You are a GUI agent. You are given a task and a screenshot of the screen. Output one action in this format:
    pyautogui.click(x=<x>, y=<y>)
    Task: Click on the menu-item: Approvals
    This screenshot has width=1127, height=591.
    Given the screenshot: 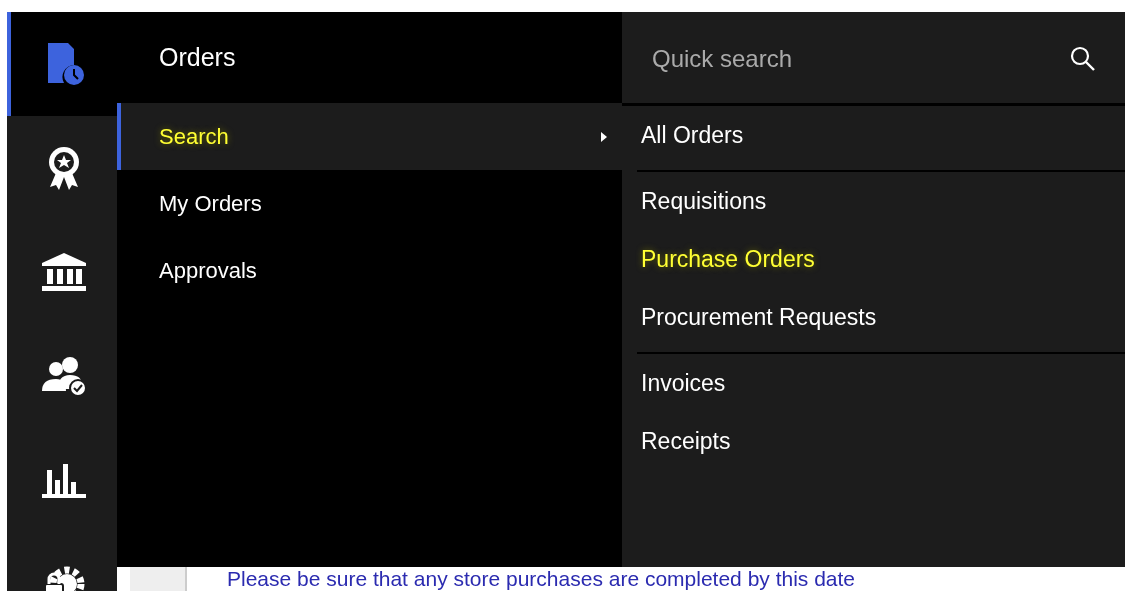 What is the action you would take?
    pyautogui.click(x=369, y=270)
    